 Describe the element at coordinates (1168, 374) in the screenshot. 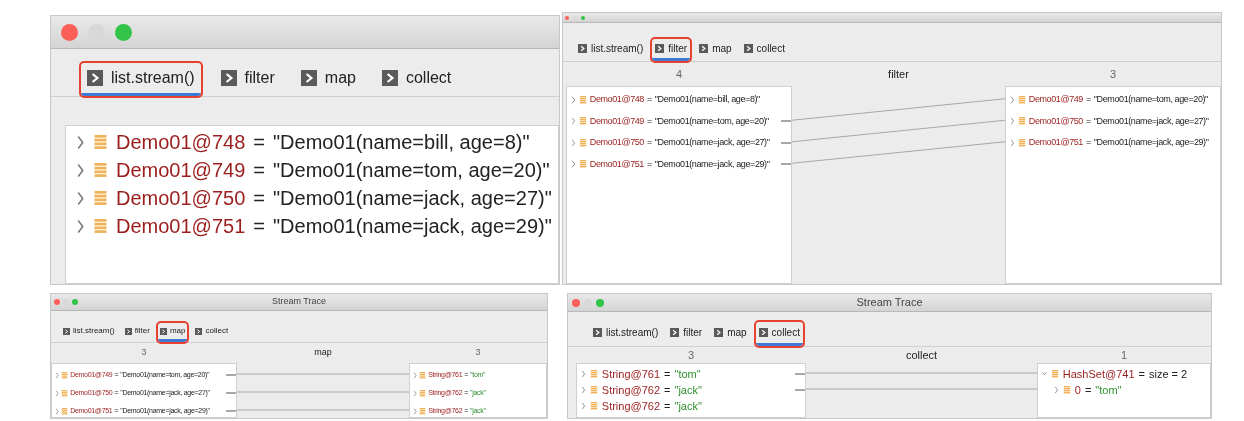

I see `variable-value: size = 2` at that location.